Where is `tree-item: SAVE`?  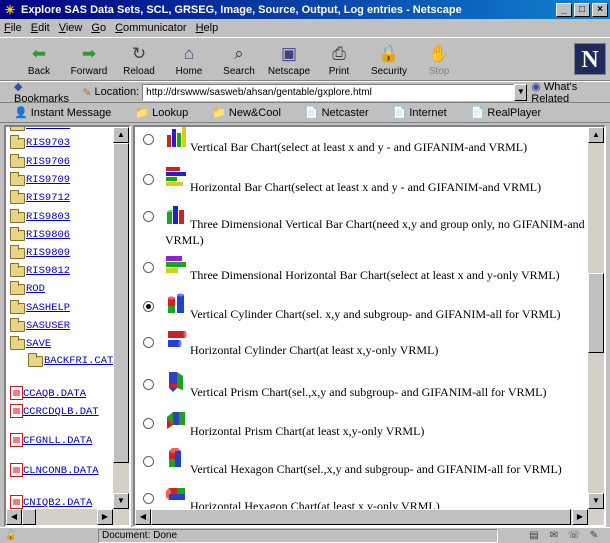
tree-item: SAVE is located at coordinates (31, 343).